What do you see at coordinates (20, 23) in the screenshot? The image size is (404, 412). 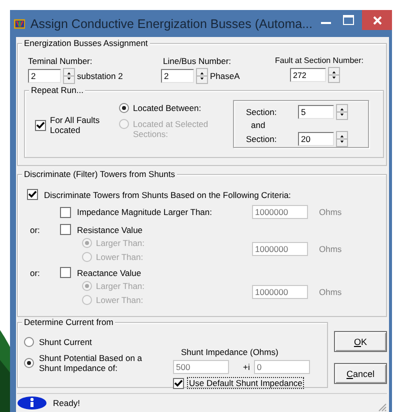 I see `app-icon` at bounding box center [20, 23].